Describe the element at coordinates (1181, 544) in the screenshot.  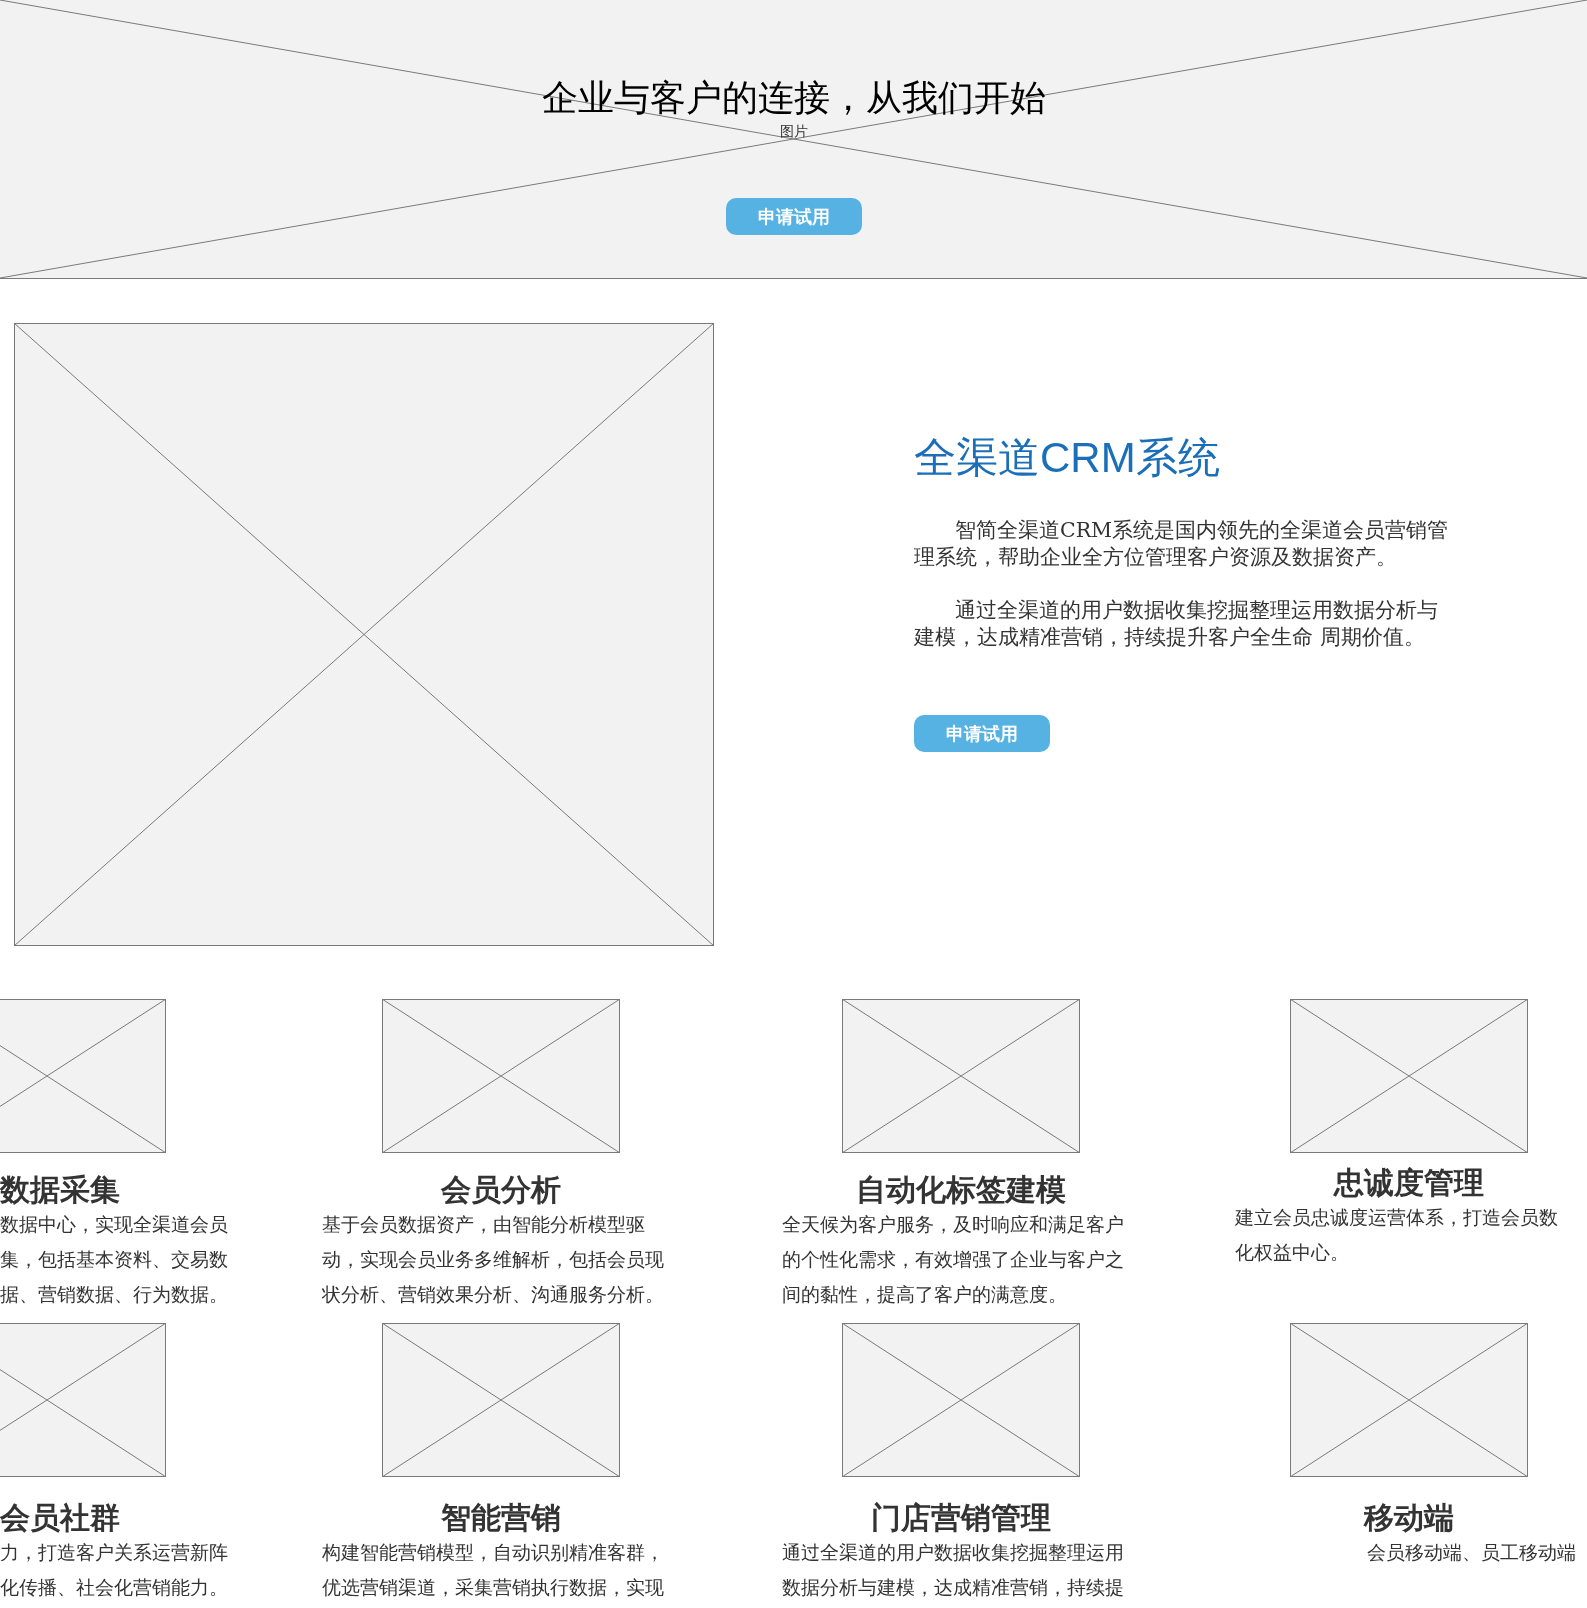
I see `description-paragraph: 智简全渠道CRM系统是国内领先的全渠道会员营销管理系统，帮助企业全方位管理客户资源及数据资产。` at that location.